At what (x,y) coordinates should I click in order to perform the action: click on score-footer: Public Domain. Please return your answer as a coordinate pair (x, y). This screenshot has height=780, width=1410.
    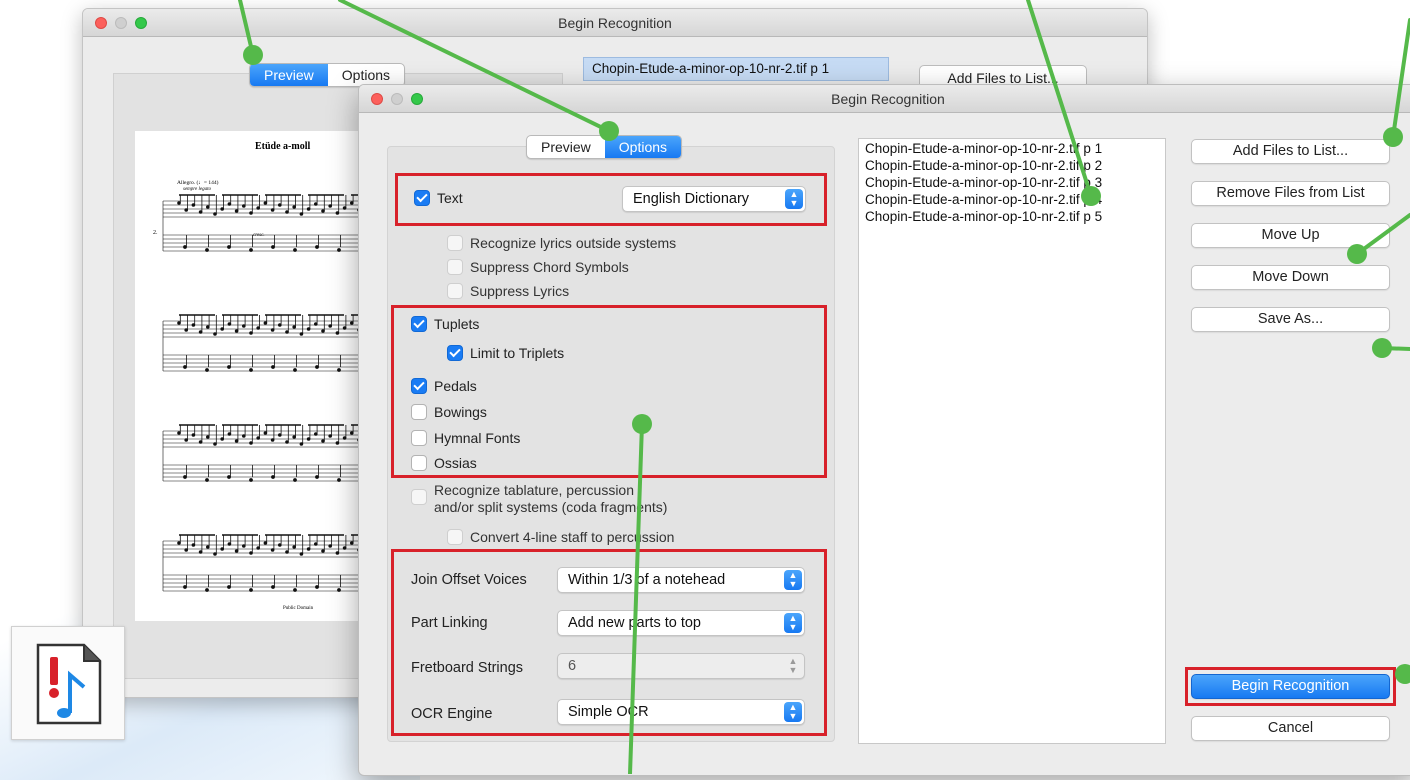
    Looking at the image, I should click on (298, 608).